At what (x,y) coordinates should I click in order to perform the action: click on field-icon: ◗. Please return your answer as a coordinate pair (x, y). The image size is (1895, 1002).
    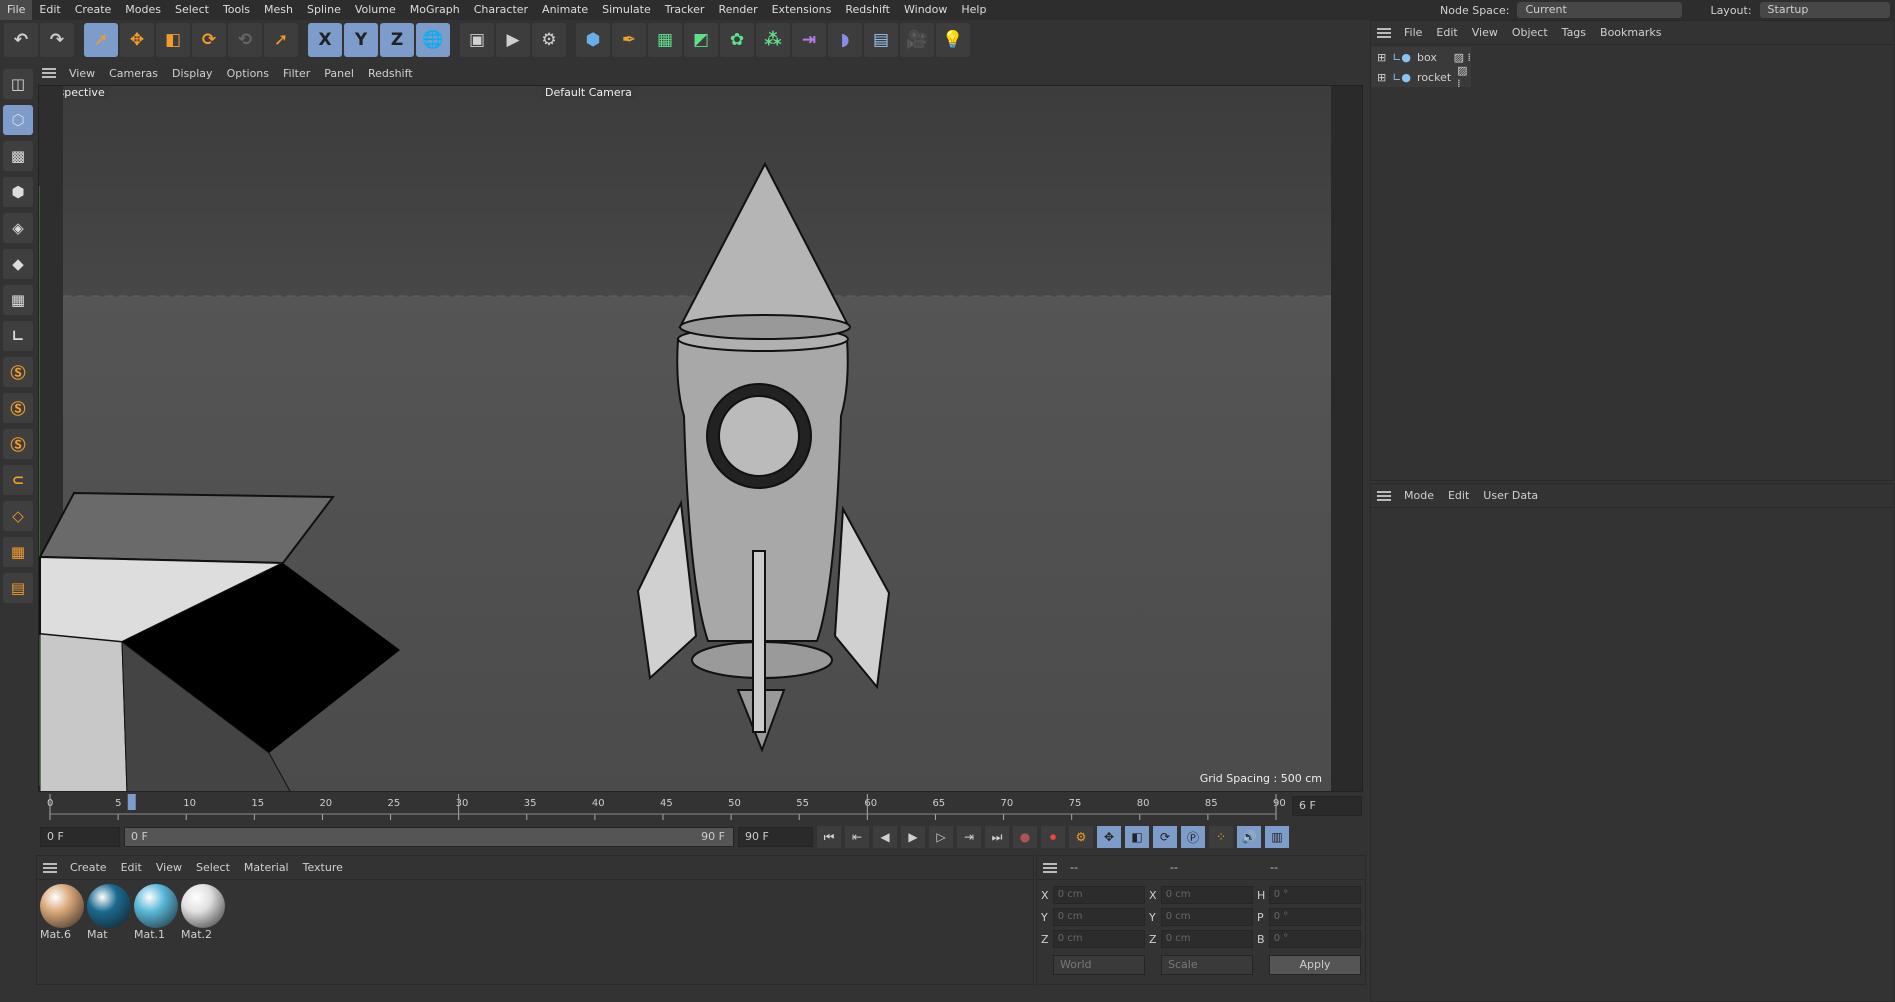
    Looking at the image, I should click on (845, 40).